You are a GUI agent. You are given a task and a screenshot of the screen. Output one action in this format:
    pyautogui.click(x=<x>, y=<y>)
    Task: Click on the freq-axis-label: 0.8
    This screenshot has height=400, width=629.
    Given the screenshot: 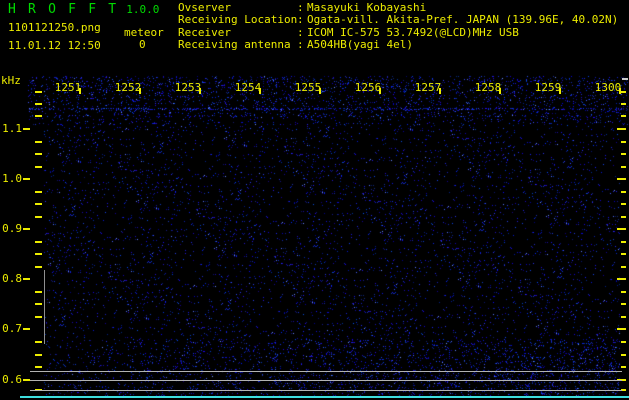 What is the action you would take?
    pyautogui.click(x=12, y=278)
    